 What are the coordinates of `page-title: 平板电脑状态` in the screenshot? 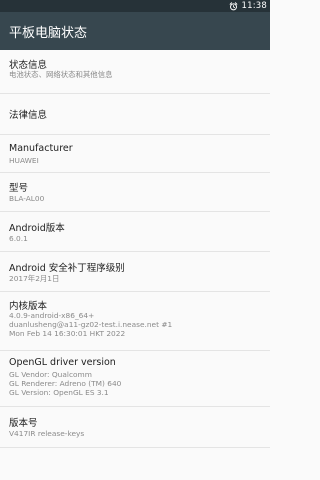 It's located at (48, 33).